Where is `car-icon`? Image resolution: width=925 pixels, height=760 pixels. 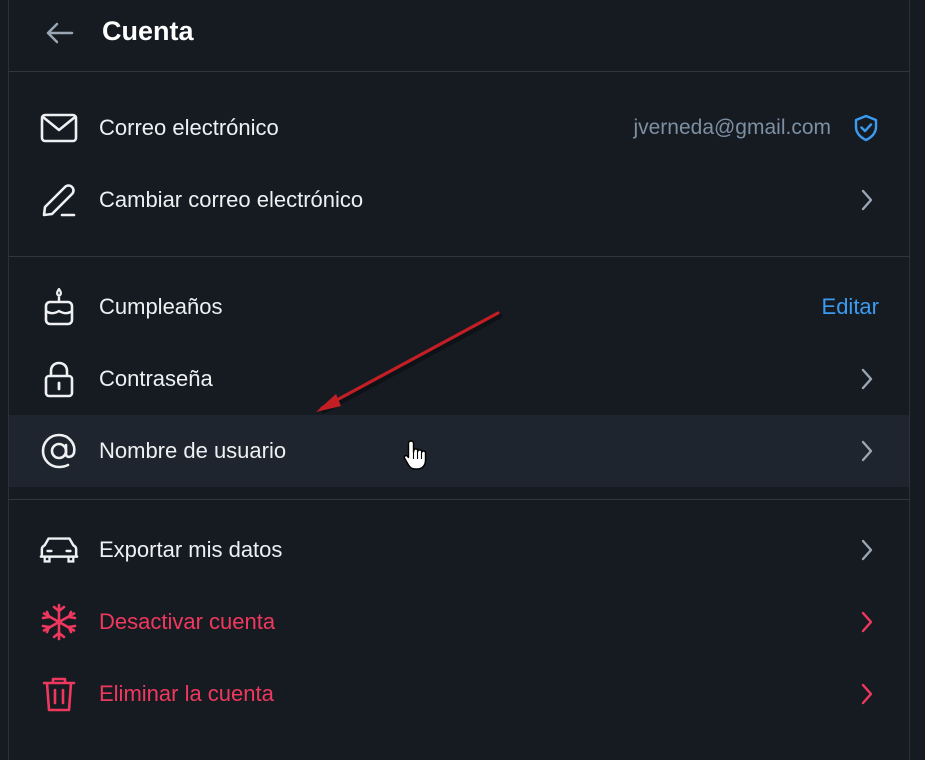
car-icon is located at coordinates (59, 550).